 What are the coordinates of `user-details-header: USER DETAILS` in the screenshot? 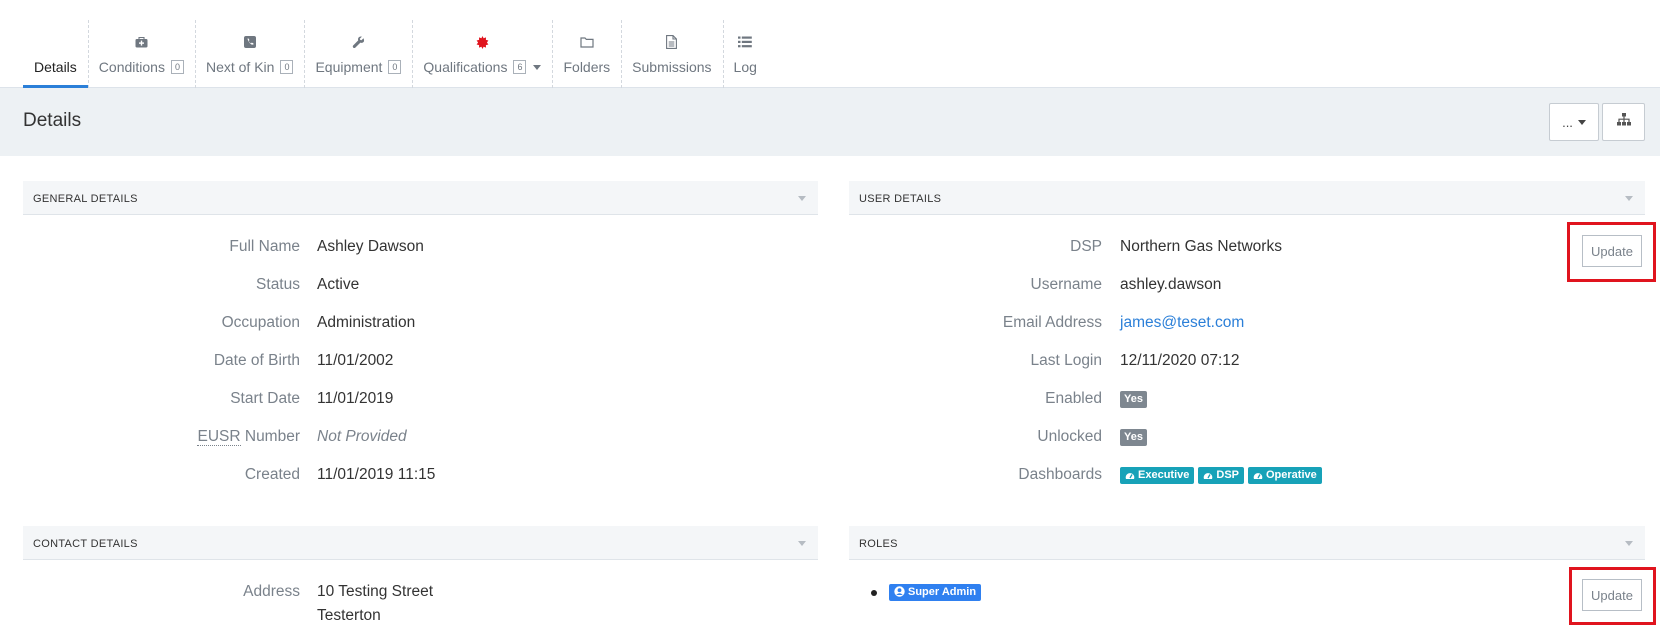 It's located at (1247, 198).